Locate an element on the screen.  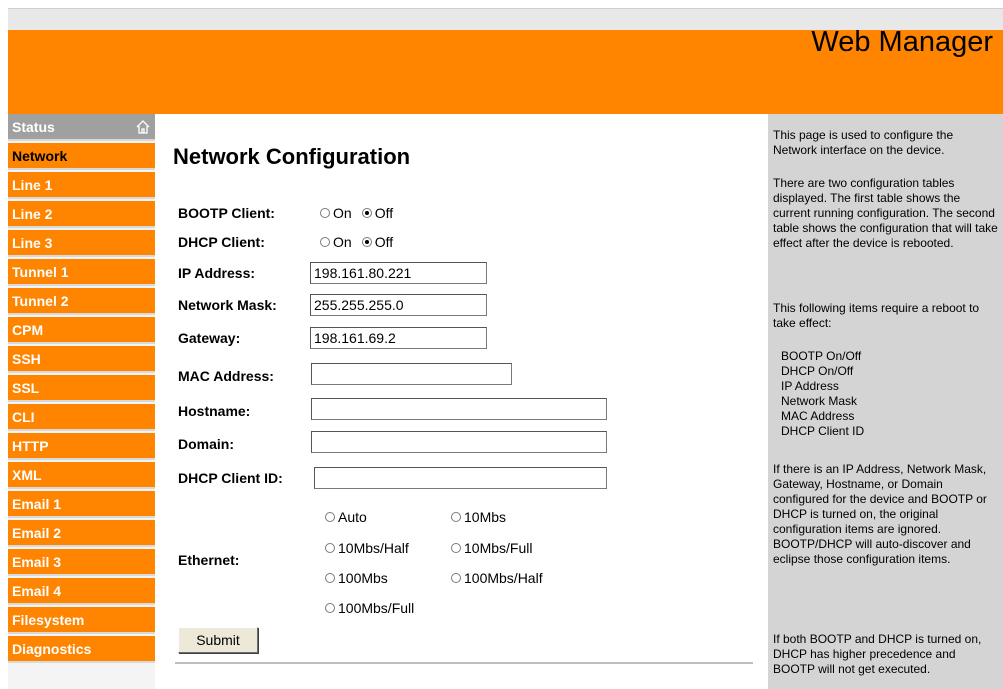
sidebar-item-status: Status is located at coordinates (81, 127).